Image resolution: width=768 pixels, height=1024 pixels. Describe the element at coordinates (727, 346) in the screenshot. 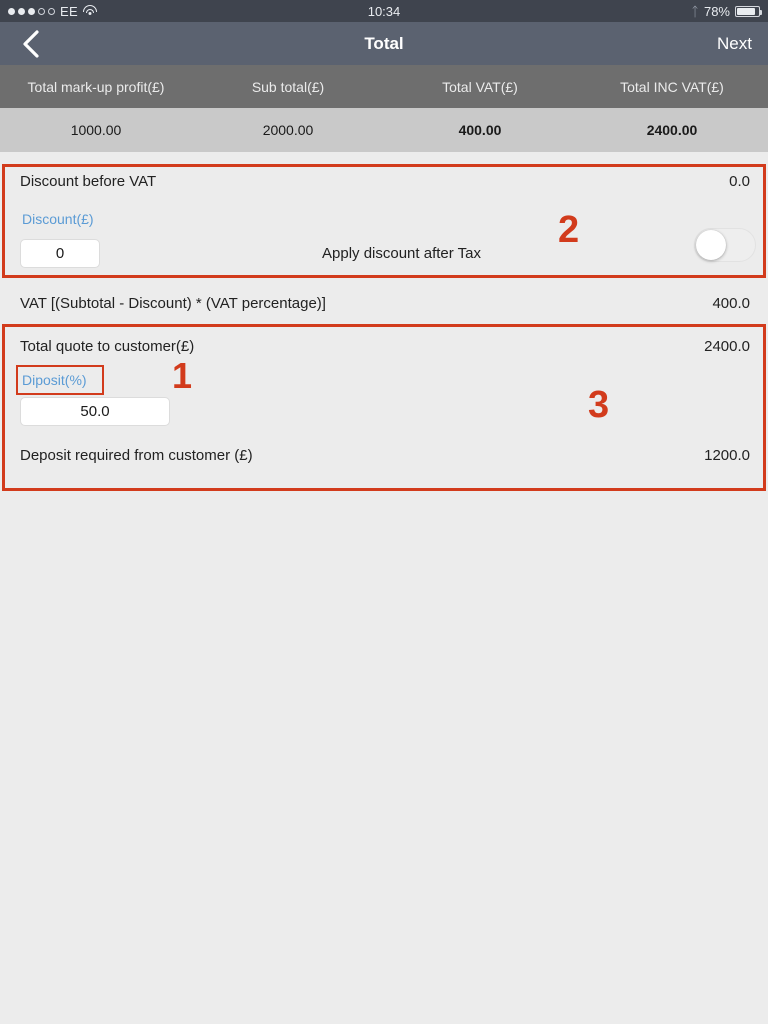

I see `total-quote-value: 2400.0` at that location.